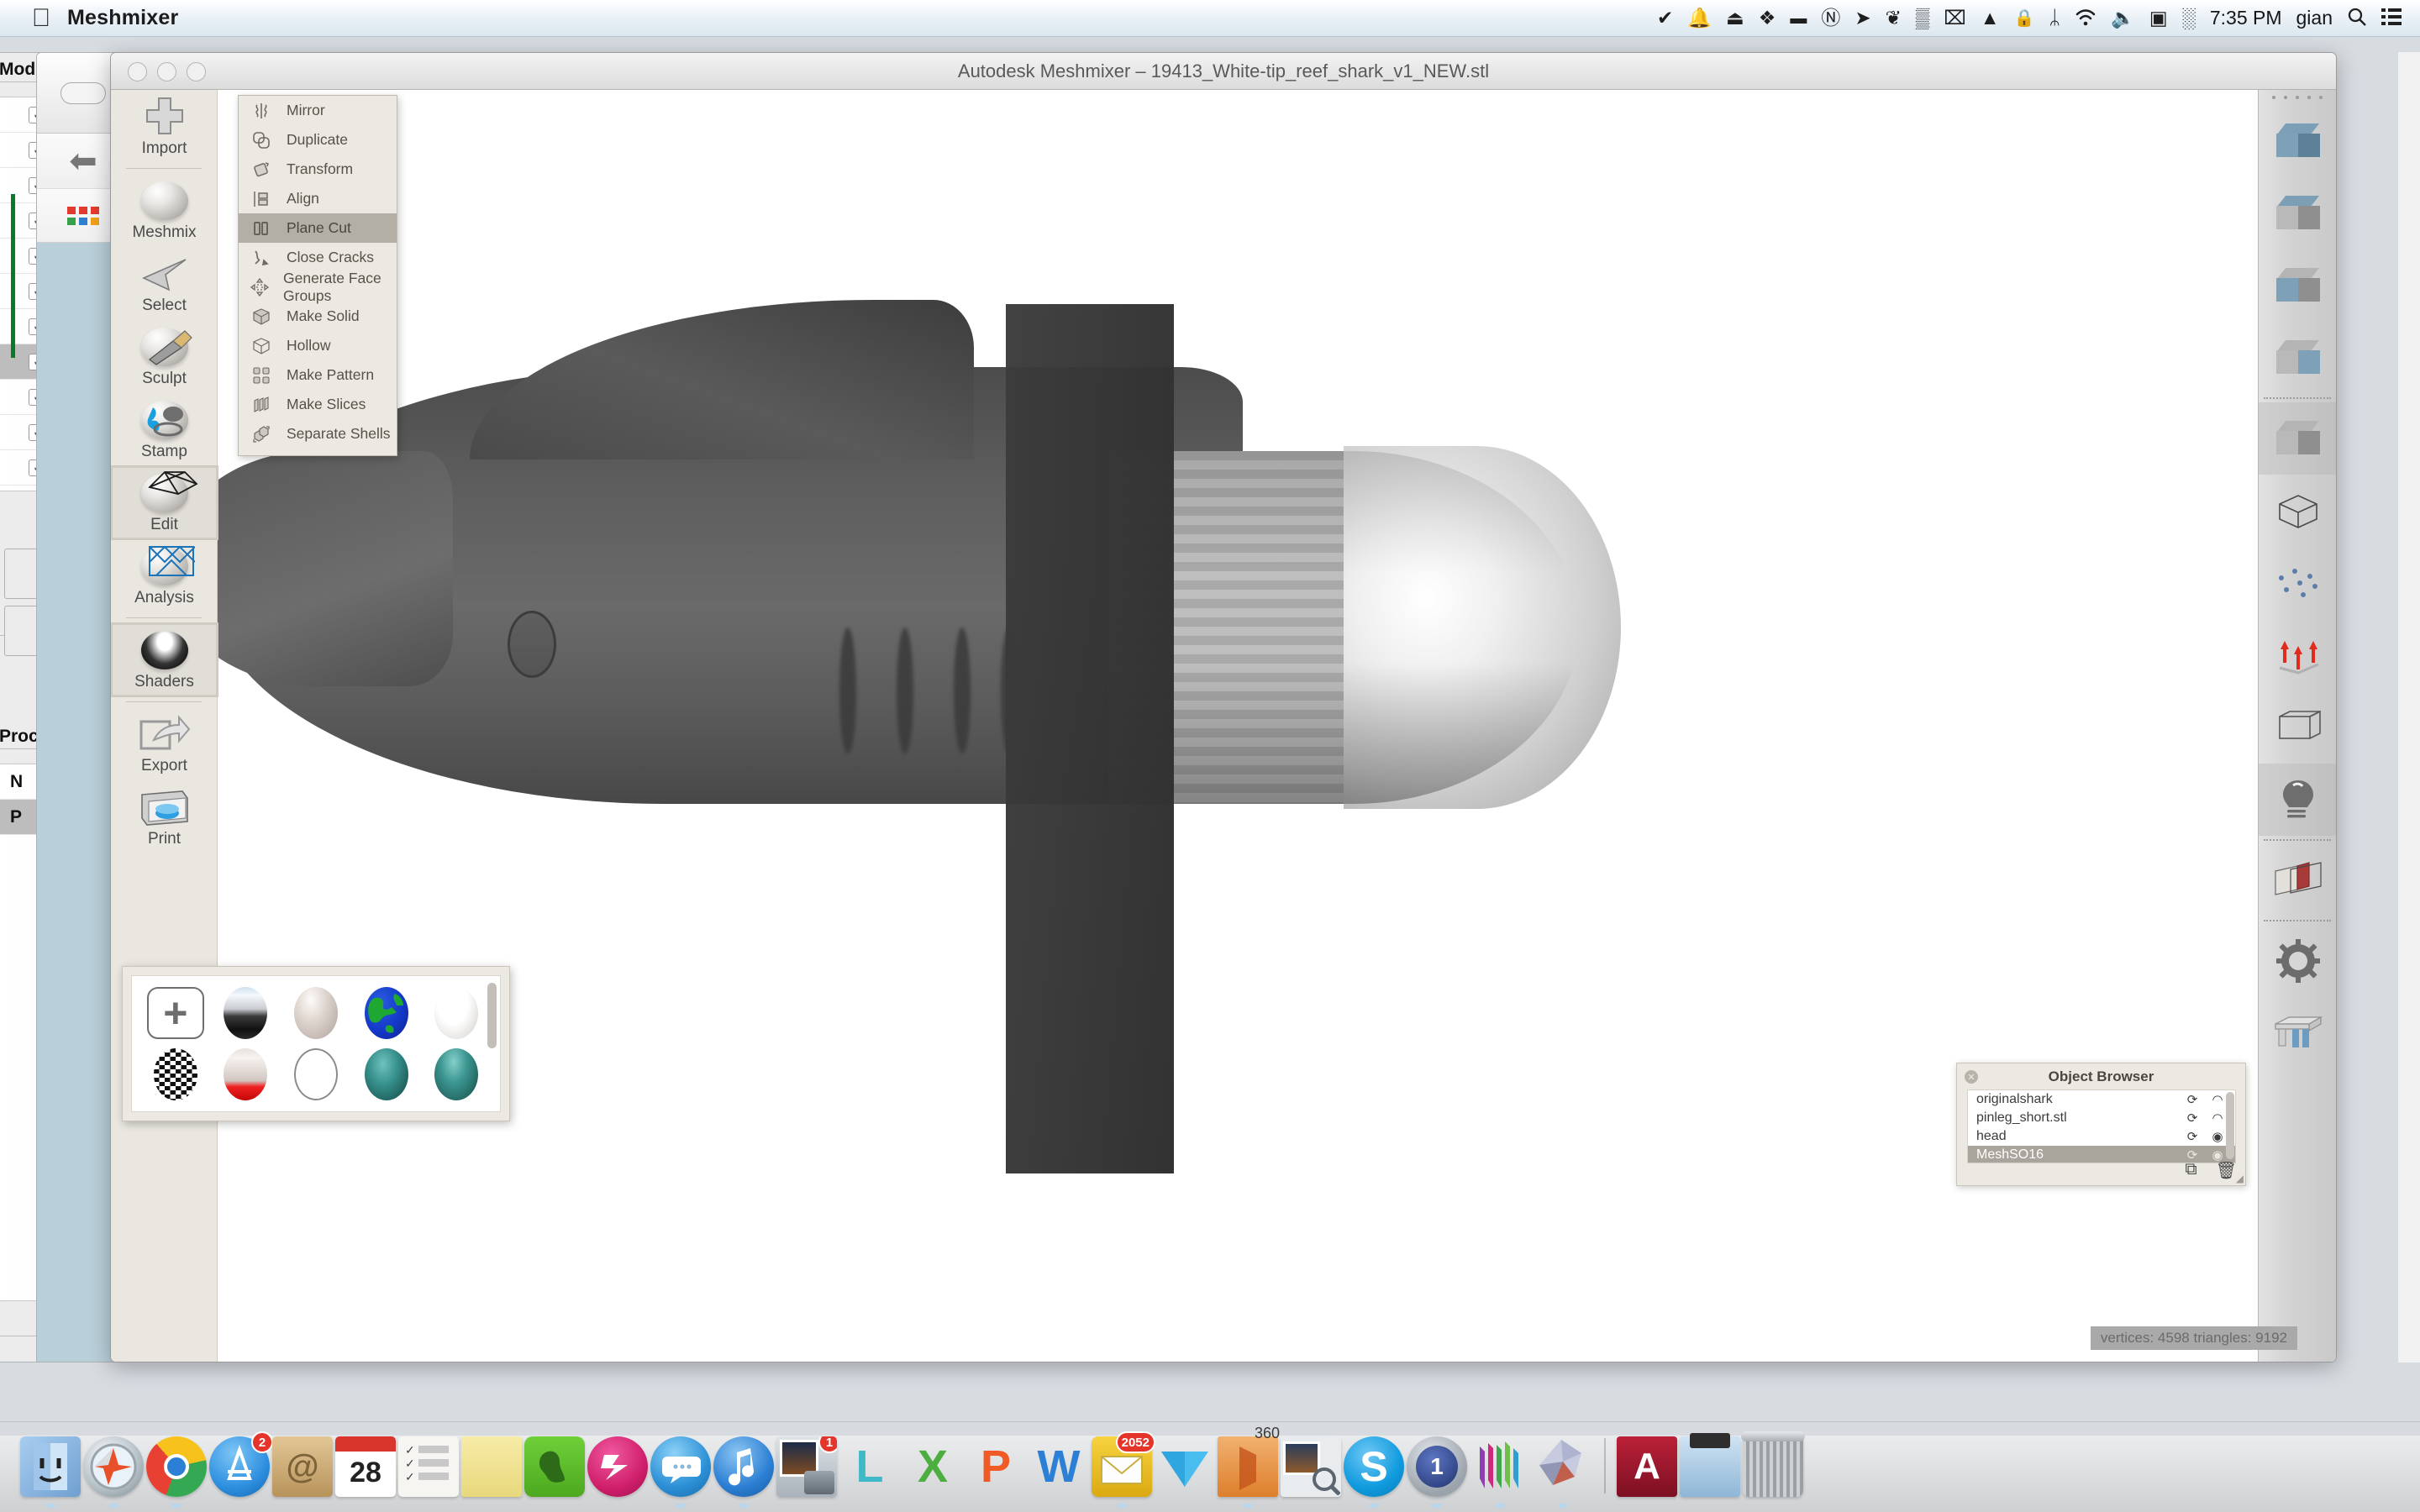 This screenshot has width=2420, height=1512. Describe the element at coordinates (1249, 1461) in the screenshot. I see `dock-powerpoint: 360` at that location.